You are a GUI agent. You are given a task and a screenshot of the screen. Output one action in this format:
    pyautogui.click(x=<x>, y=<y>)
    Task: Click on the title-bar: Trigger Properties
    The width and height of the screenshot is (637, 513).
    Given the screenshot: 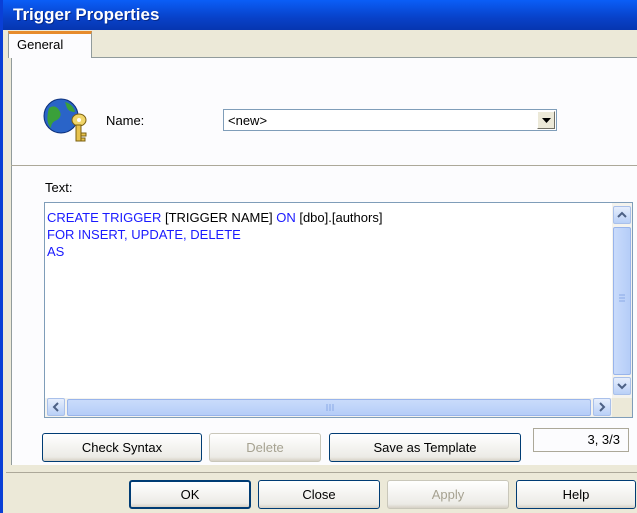 What is the action you would take?
    pyautogui.click(x=320, y=15)
    